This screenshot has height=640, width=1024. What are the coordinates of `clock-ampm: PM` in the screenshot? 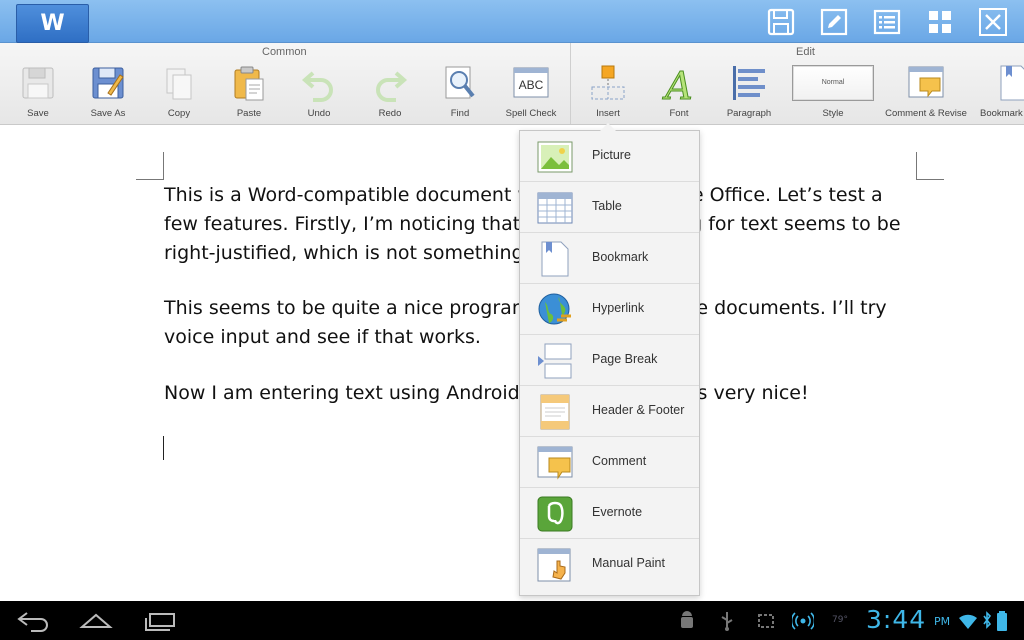 It's located at (942, 621).